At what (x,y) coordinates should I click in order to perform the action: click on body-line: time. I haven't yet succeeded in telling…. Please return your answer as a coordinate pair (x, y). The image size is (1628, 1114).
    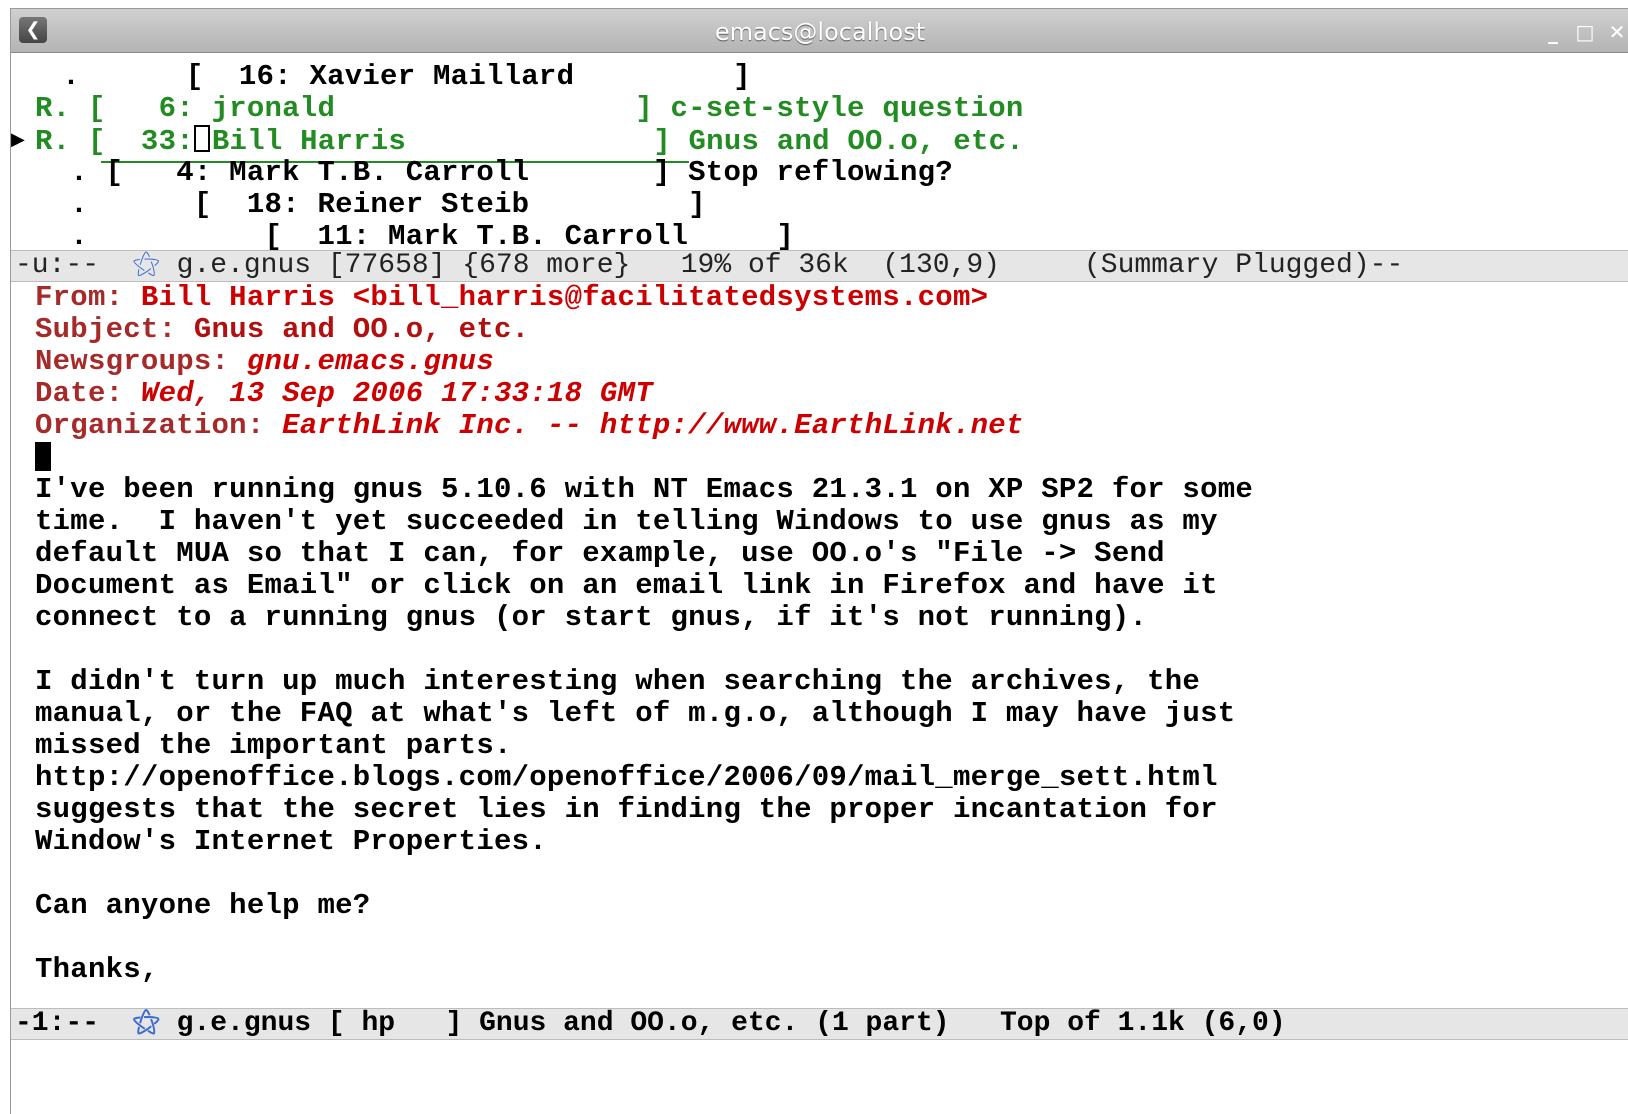
    Looking at the image, I should click on (626, 521).